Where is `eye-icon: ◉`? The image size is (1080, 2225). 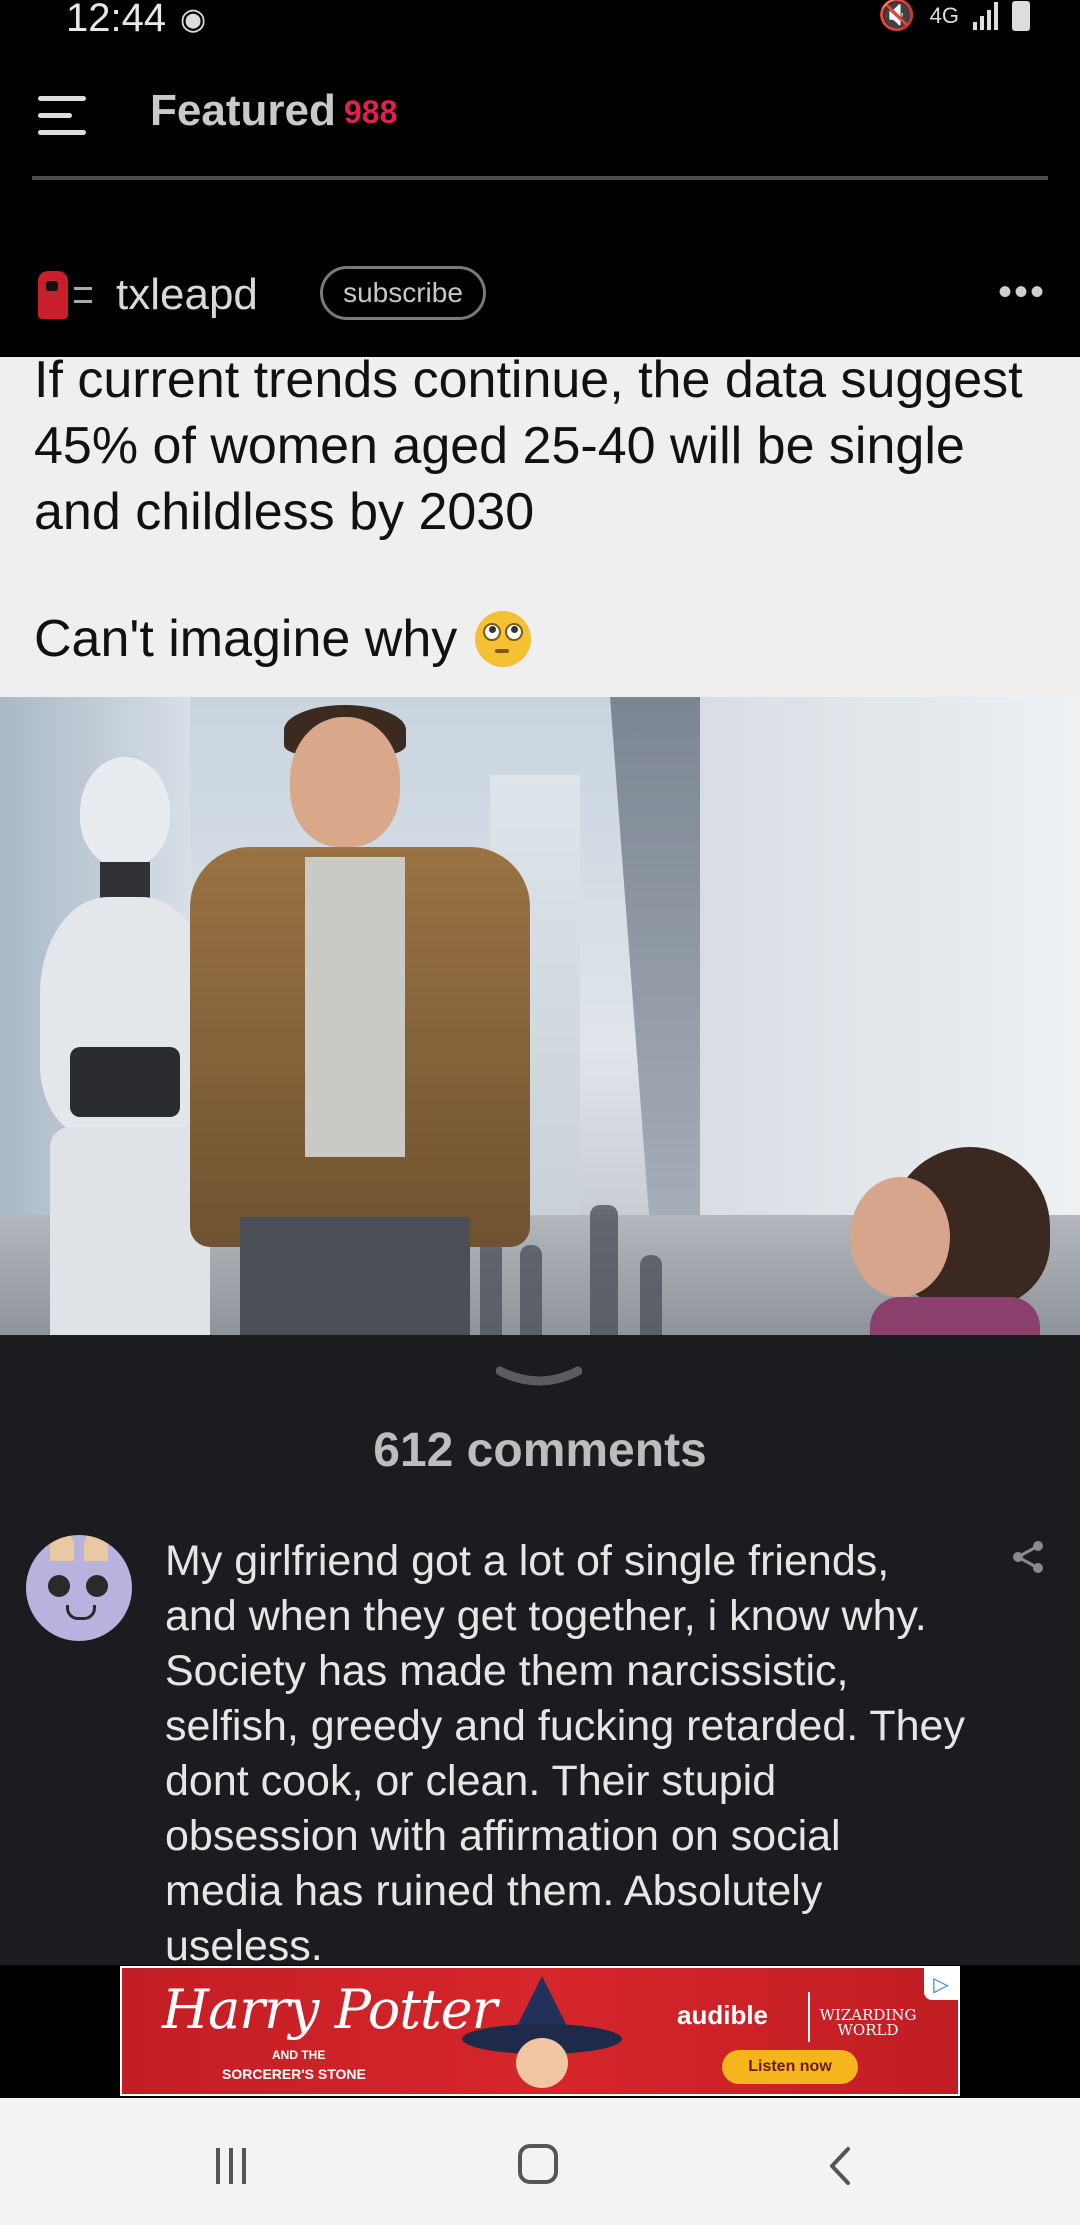
eye-icon: ◉ is located at coordinates (193, 19).